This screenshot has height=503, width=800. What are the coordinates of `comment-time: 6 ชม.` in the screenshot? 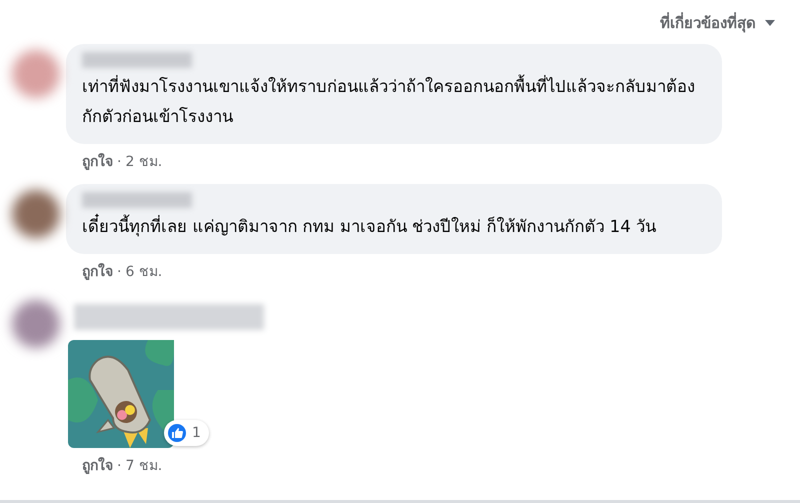 It's located at (143, 272).